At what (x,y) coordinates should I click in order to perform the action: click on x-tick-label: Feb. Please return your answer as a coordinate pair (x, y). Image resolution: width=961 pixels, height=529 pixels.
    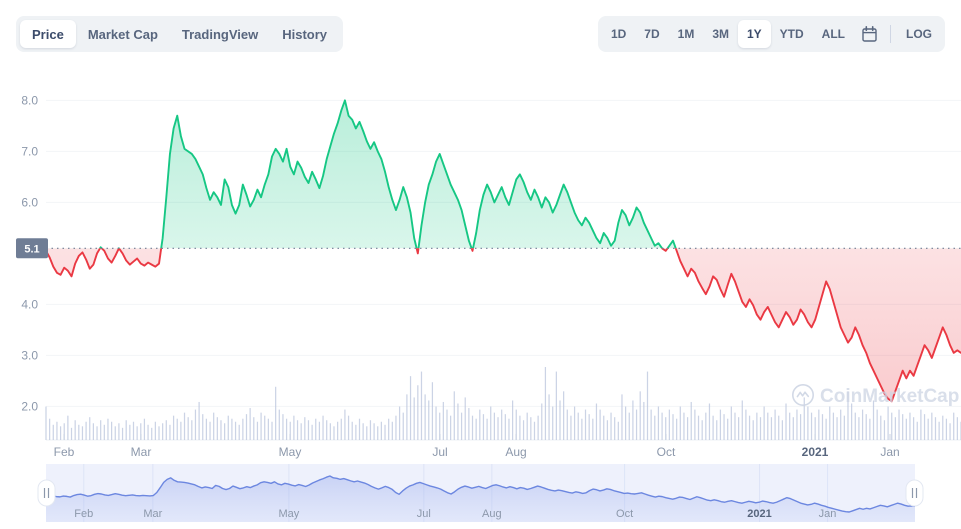
    Looking at the image, I should click on (64, 452).